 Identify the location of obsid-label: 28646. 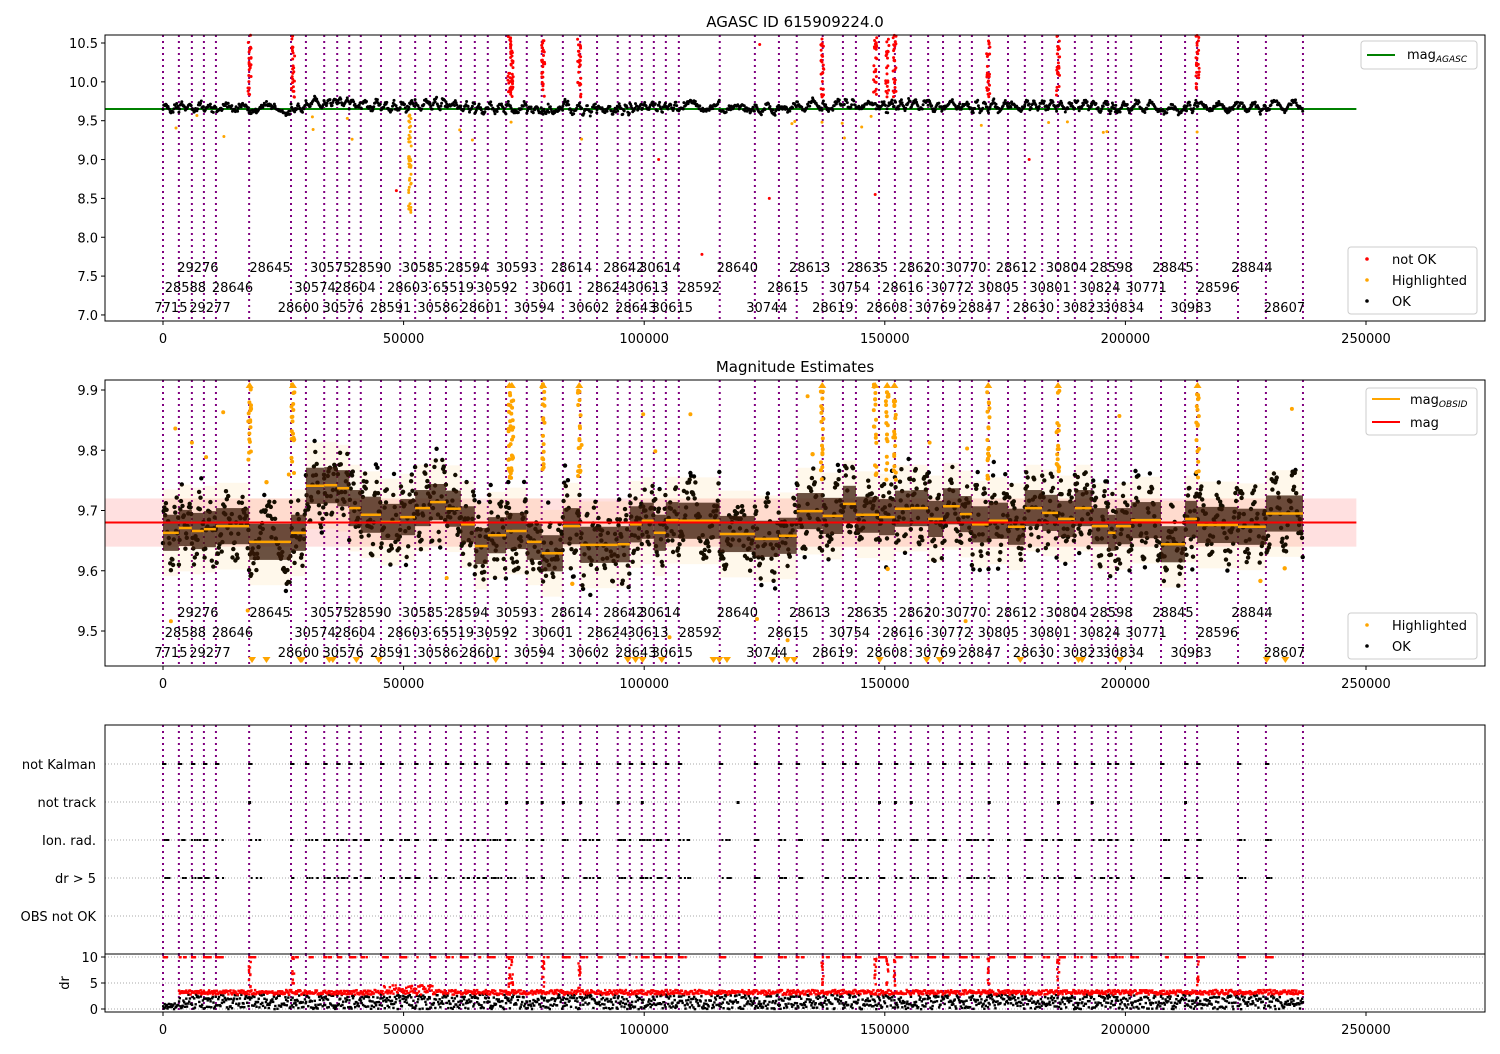
(232, 633).